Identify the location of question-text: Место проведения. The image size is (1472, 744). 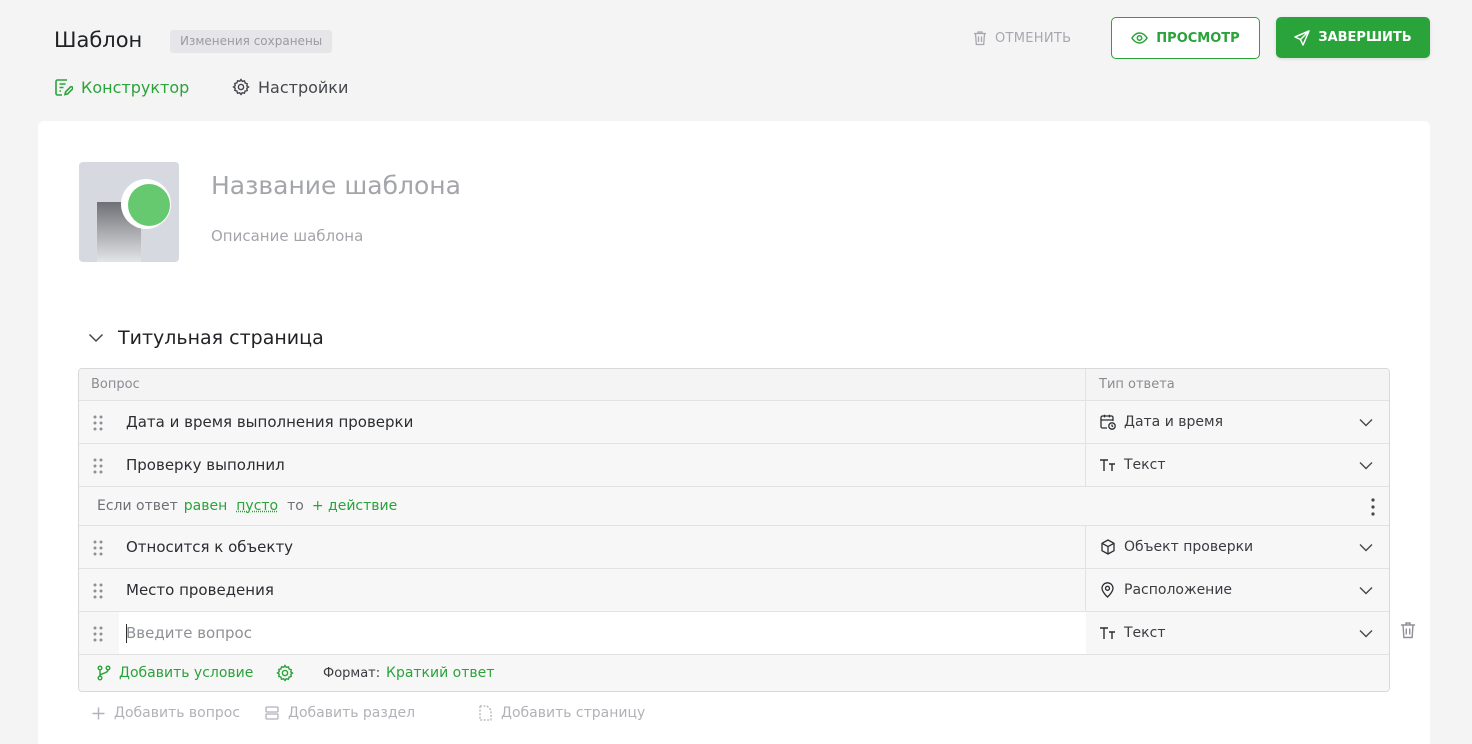
(200, 590).